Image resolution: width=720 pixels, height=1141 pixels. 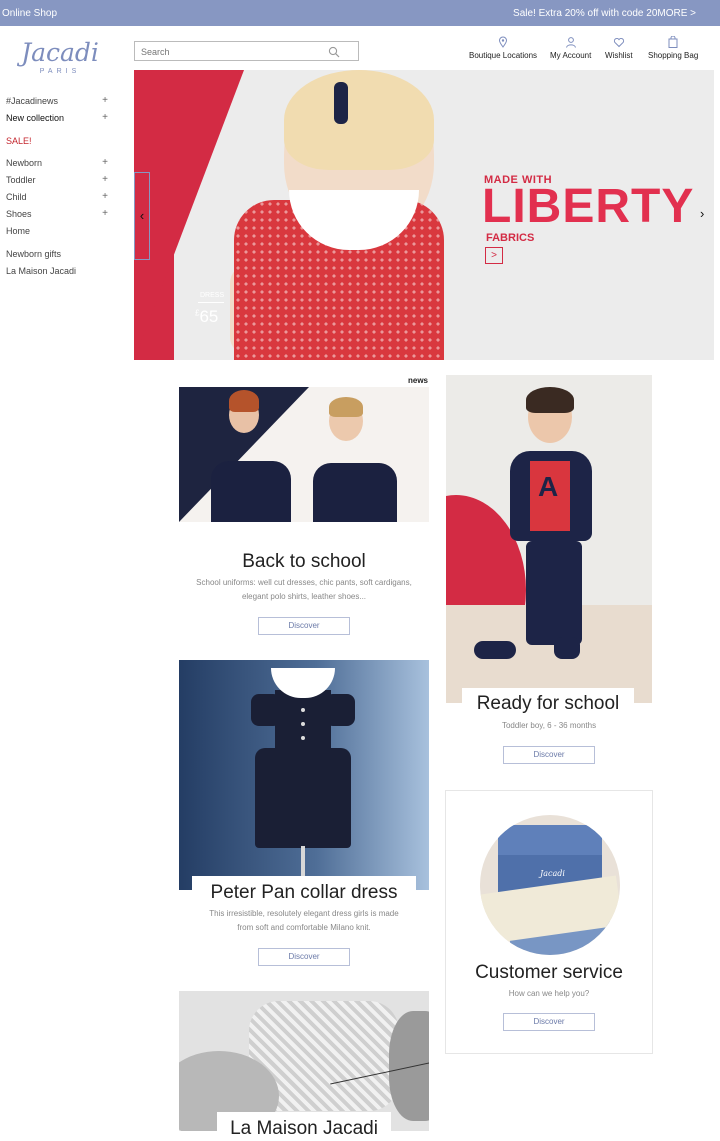 I want to click on peter-pan-dress-image, so click(x=304, y=775).